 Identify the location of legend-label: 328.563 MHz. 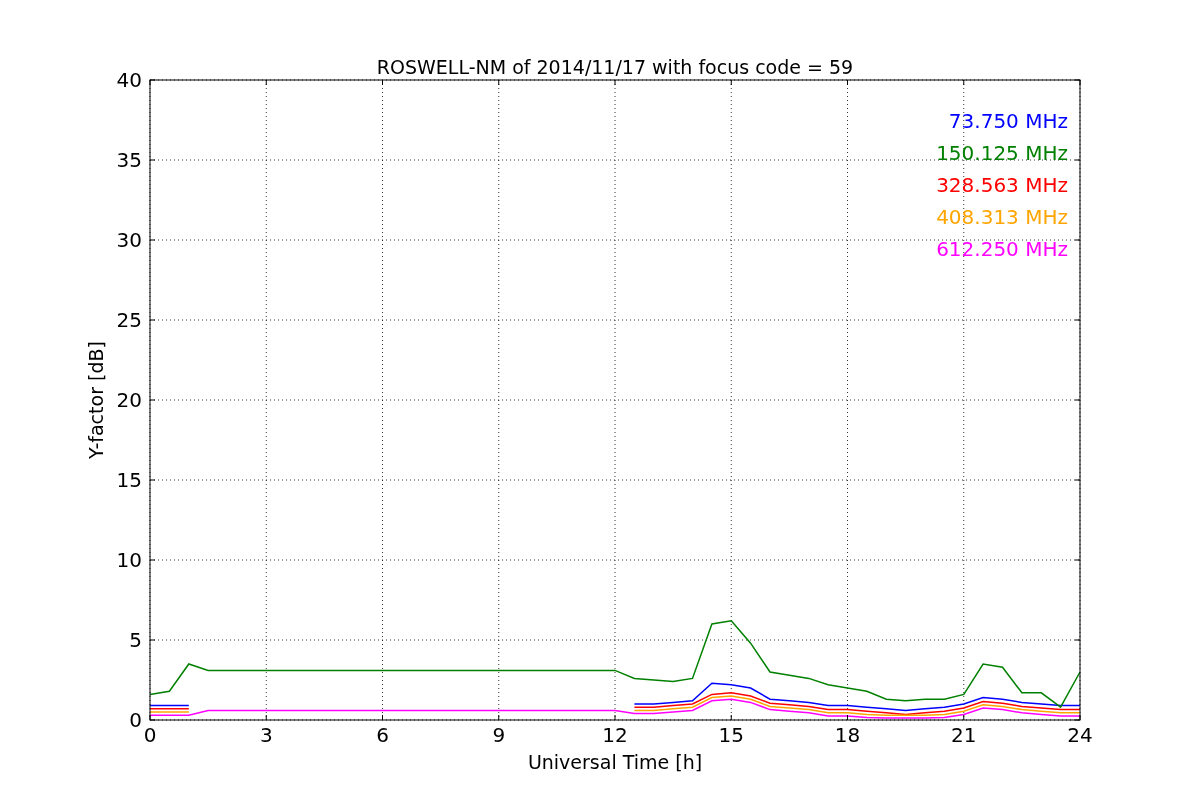
(1002, 185).